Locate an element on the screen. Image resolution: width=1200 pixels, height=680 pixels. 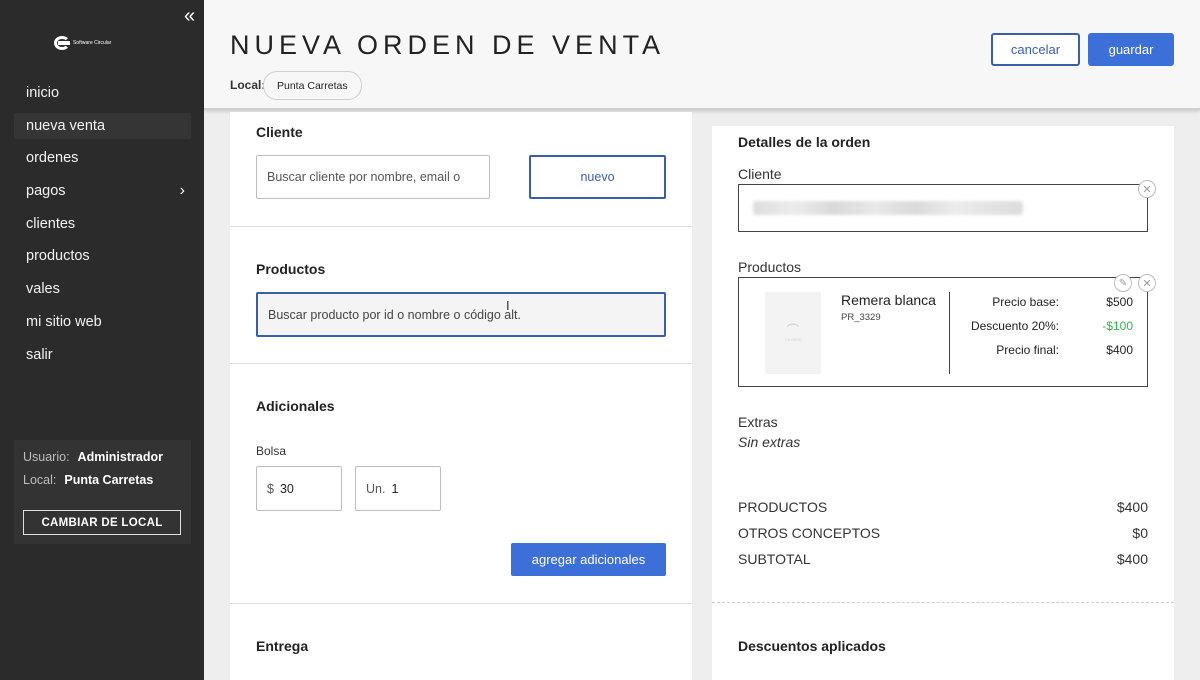
logo-icon is located at coordinates (62, 43).